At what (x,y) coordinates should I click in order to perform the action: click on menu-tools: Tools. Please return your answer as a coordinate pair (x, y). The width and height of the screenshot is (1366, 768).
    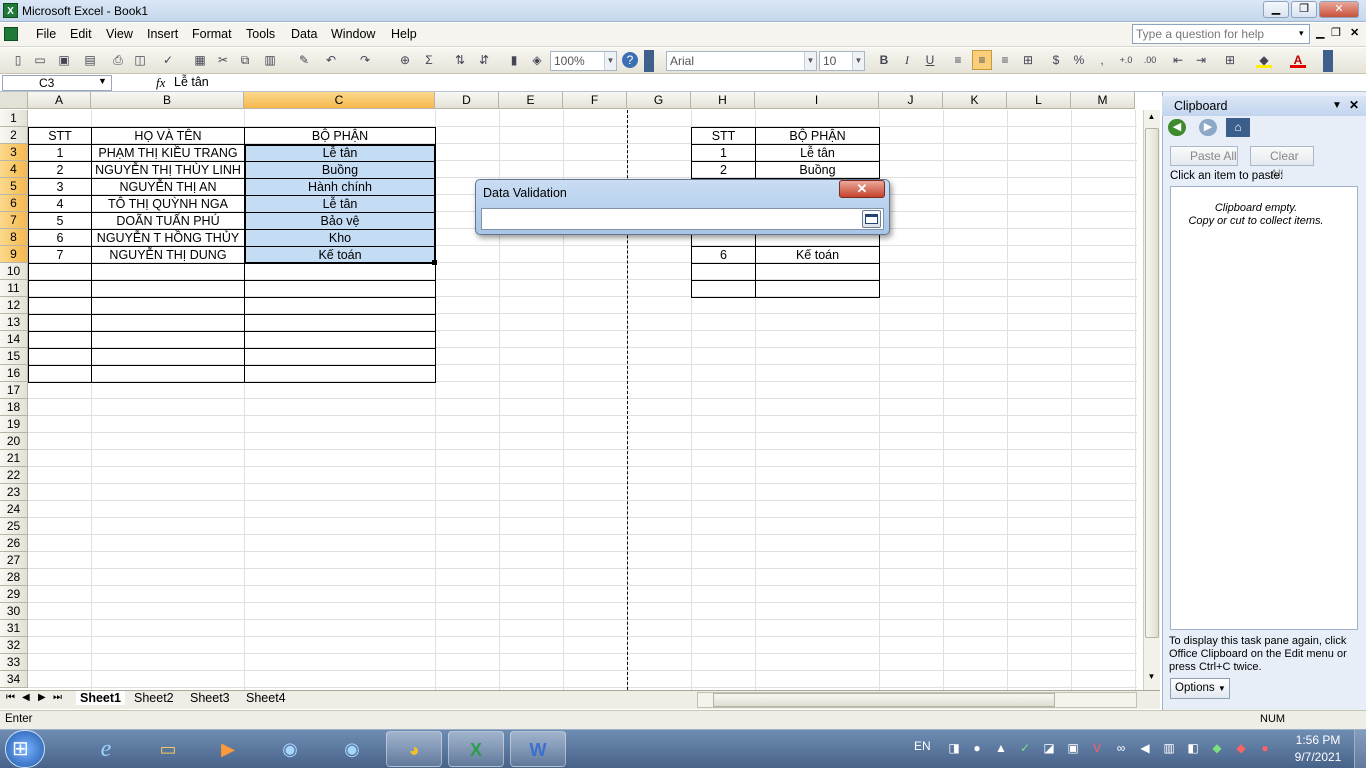
    Looking at the image, I should click on (260, 34).